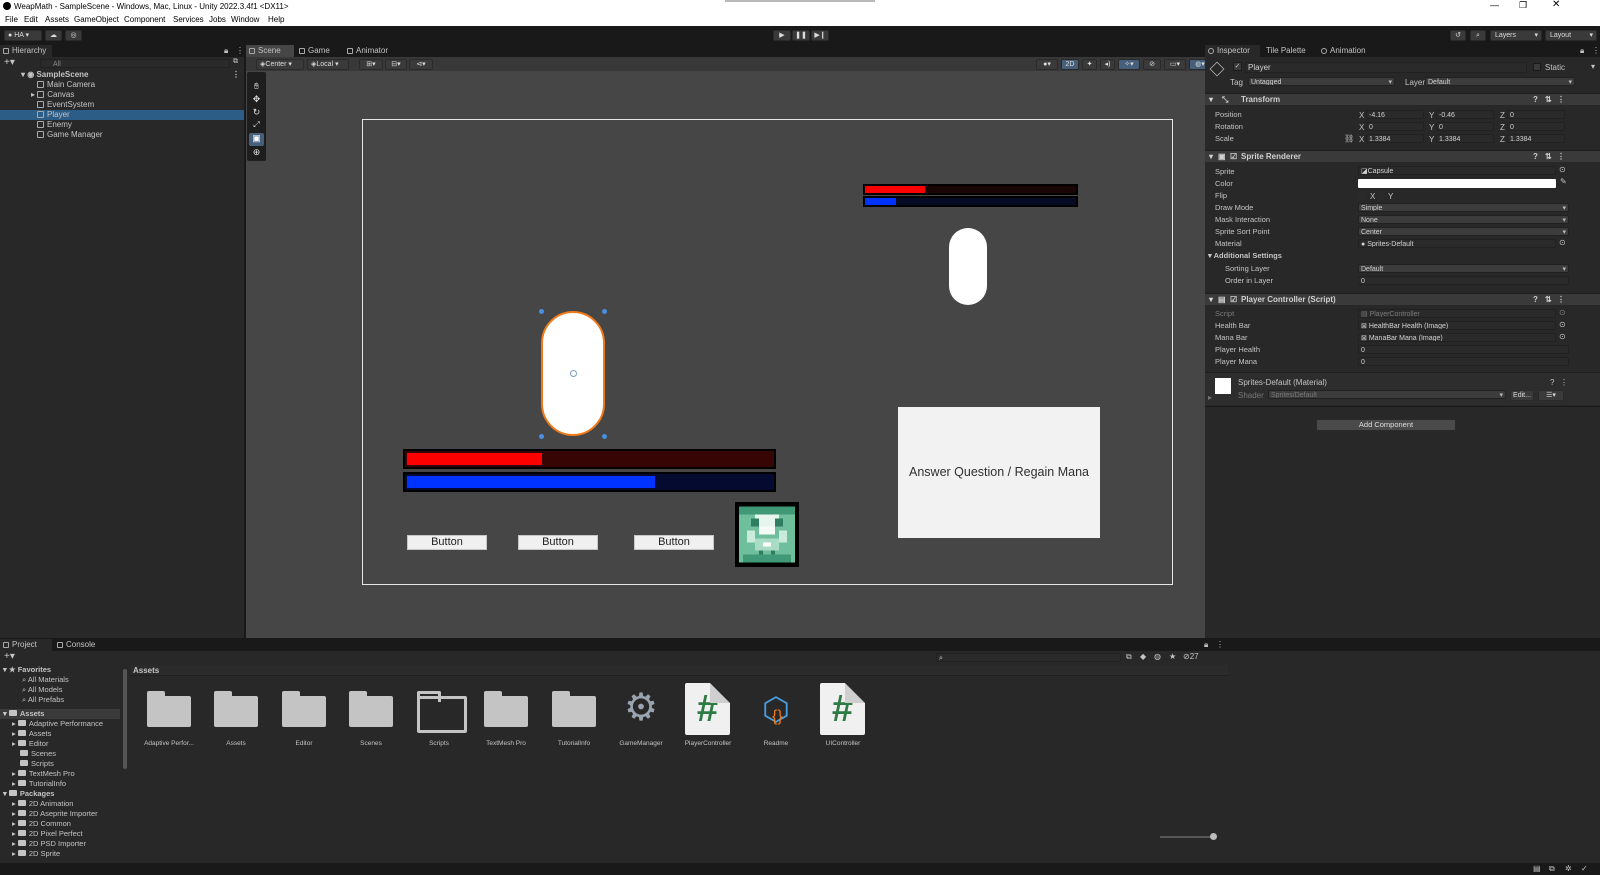 This screenshot has height=875, width=1600. I want to click on menu-gameobject: GameObject, so click(96, 19).